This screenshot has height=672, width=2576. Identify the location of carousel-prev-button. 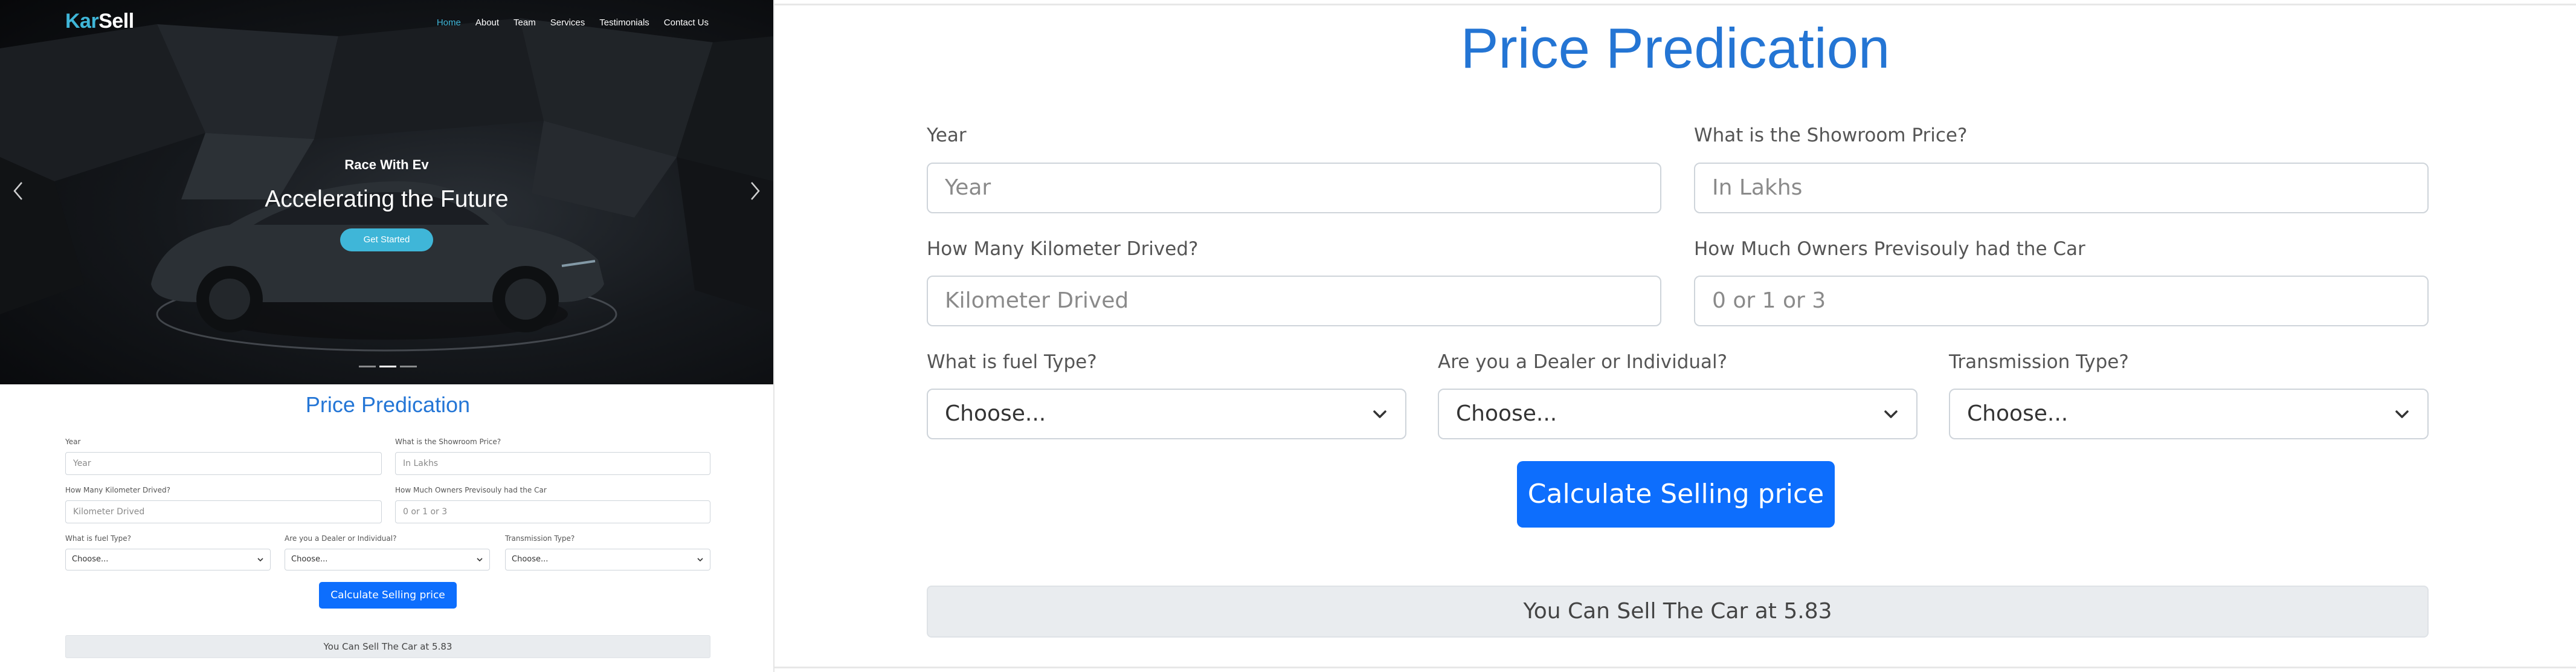
(19, 191).